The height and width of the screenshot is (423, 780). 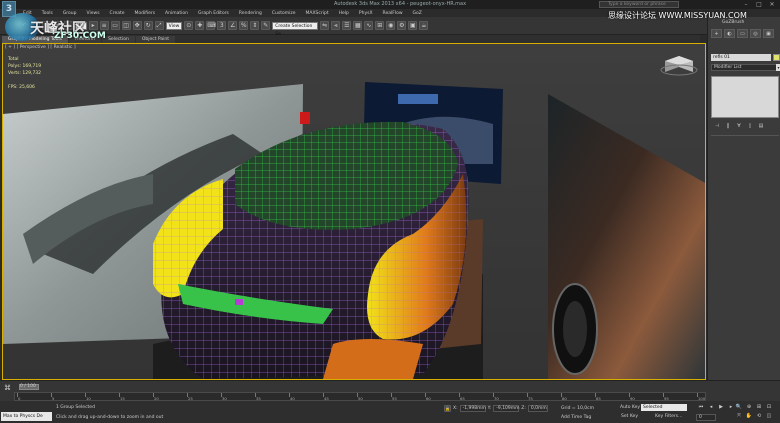 What do you see at coordinates (745, 97) in the screenshot?
I see `modifier-stack` at bounding box center [745, 97].